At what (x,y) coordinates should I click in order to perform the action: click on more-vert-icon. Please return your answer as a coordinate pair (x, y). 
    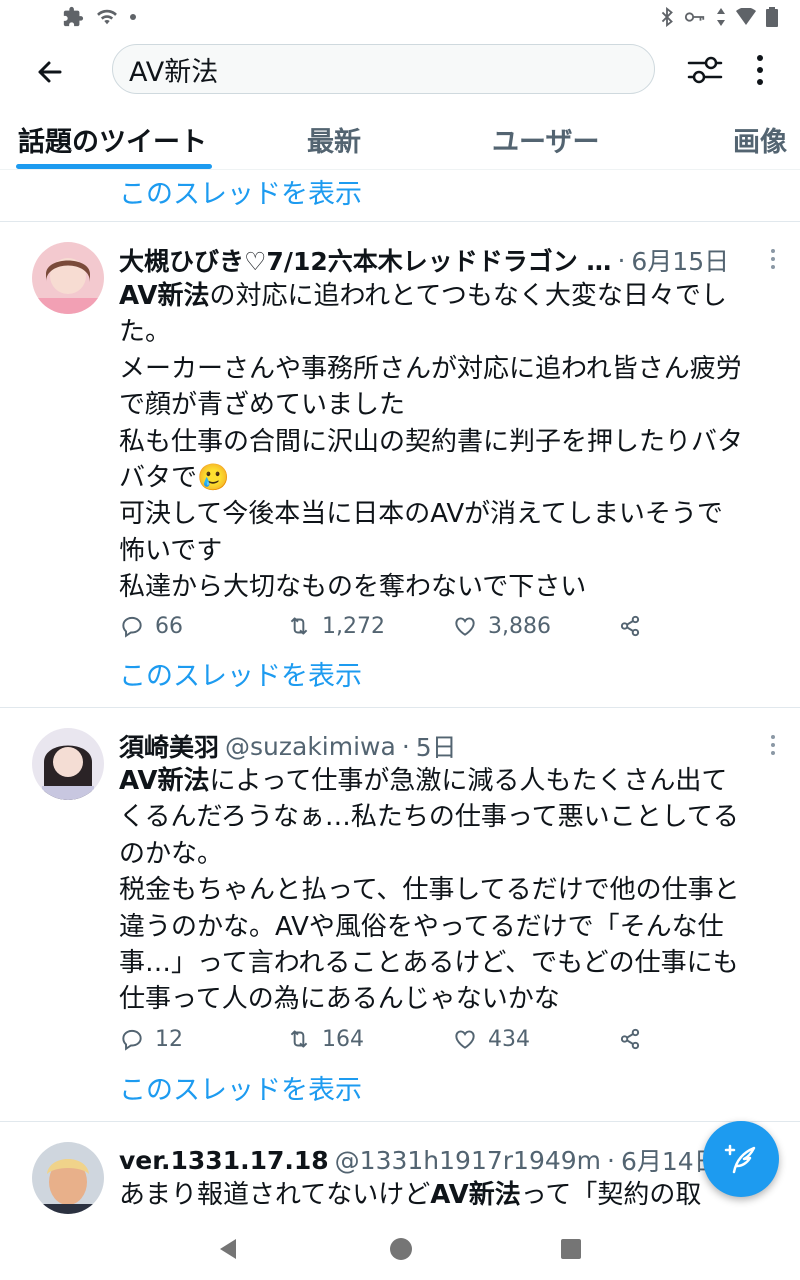
    Looking at the image, I should click on (760, 70).